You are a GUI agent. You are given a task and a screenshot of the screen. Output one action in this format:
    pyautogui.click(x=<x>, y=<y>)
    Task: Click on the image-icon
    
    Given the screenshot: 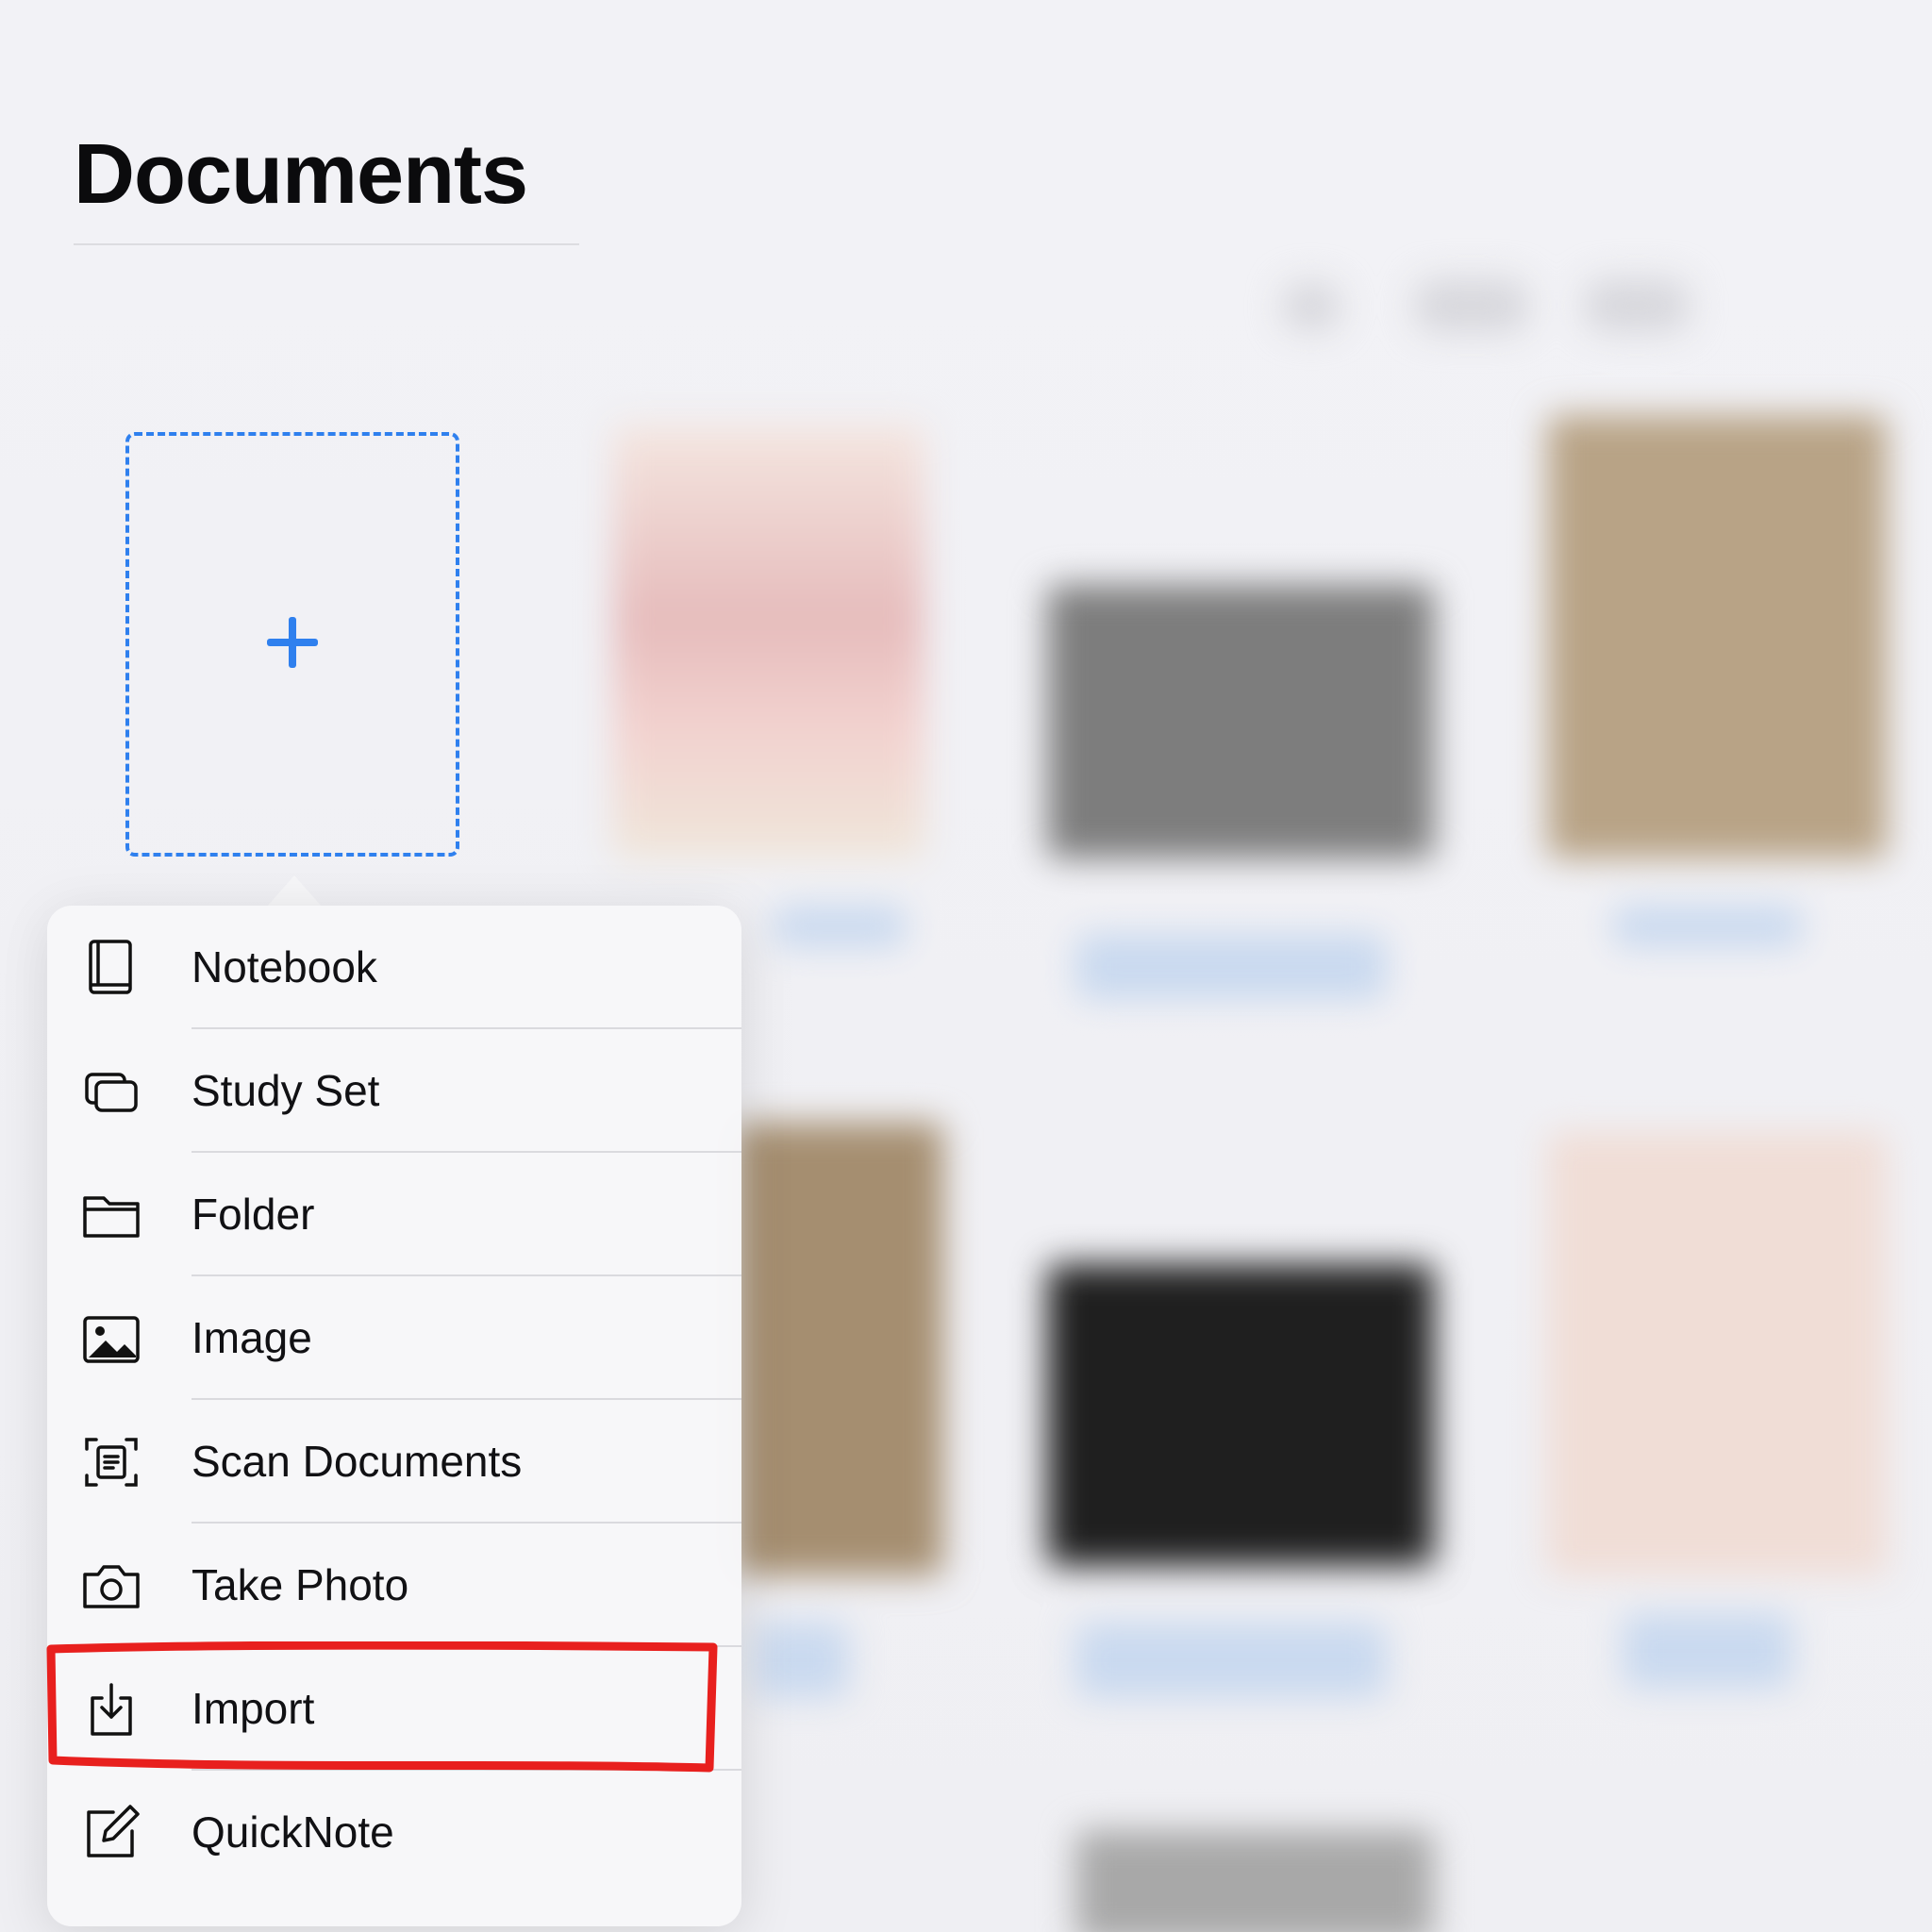 What is the action you would take?
    pyautogui.click(x=111, y=1339)
    